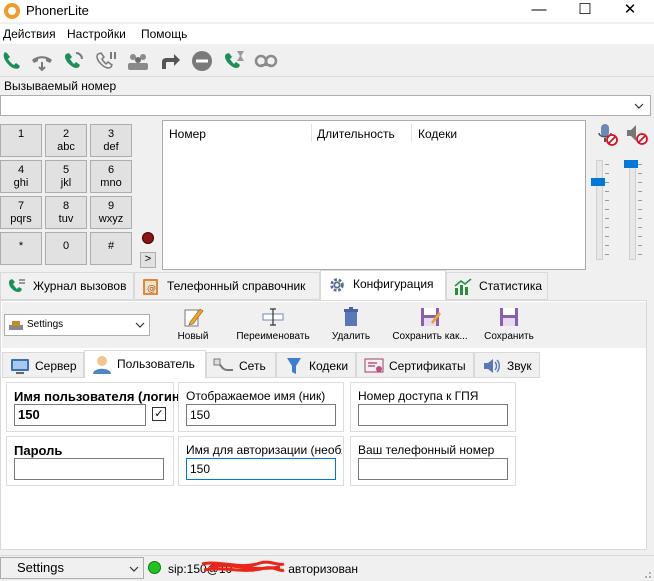  Describe the element at coordinates (337, 285) in the screenshot. I see `gear-icon` at that location.